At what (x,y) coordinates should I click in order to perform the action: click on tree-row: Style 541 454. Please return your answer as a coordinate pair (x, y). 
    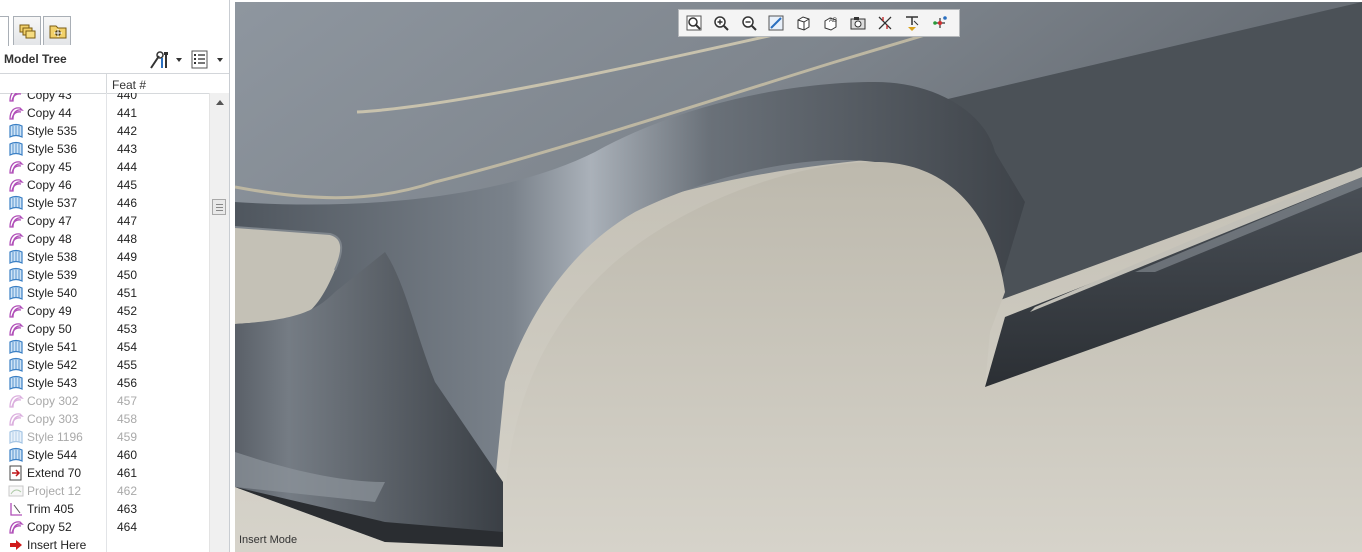
    Looking at the image, I should click on (104, 347).